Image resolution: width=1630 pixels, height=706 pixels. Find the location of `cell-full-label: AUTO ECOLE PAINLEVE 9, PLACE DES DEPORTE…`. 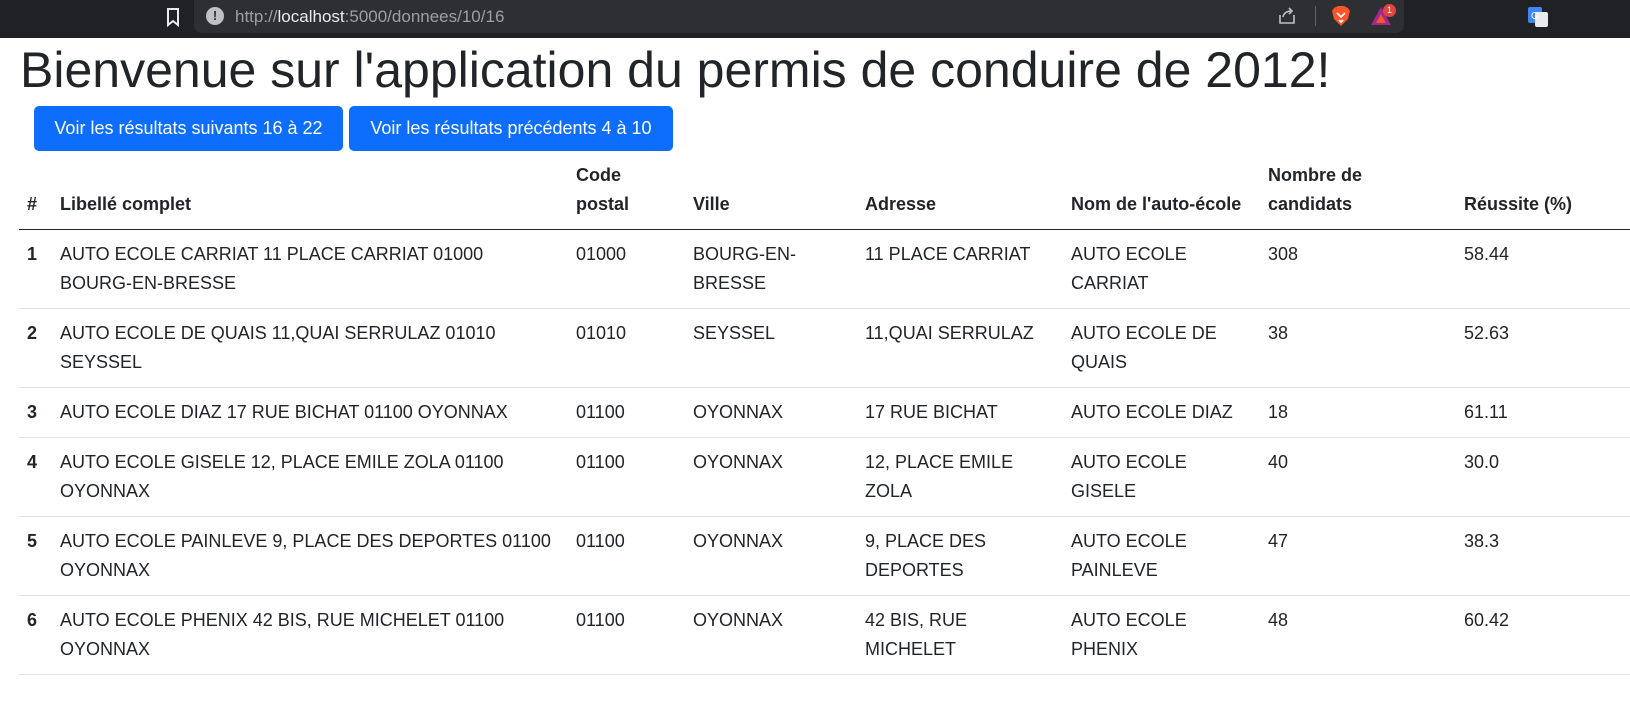

cell-full-label: AUTO ECOLE PAINLEVE 9, PLACE DES DEPORTE… is located at coordinates (305, 555).